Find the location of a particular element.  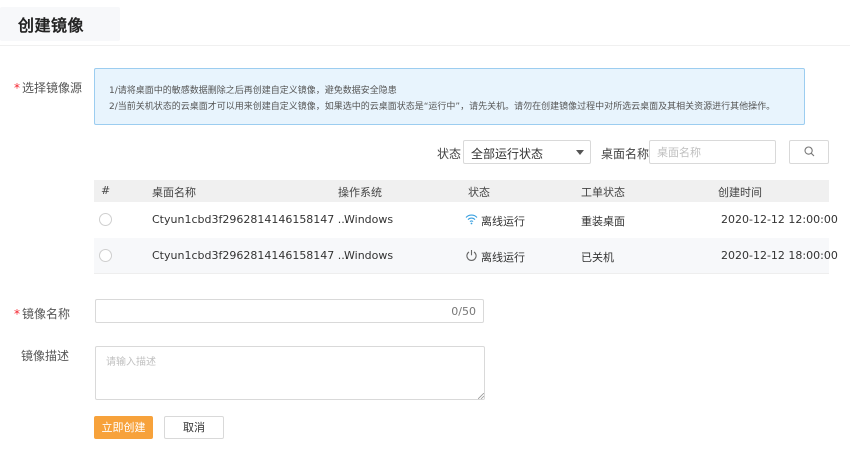

status-select: 全部运行状态 is located at coordinates (527, 152).